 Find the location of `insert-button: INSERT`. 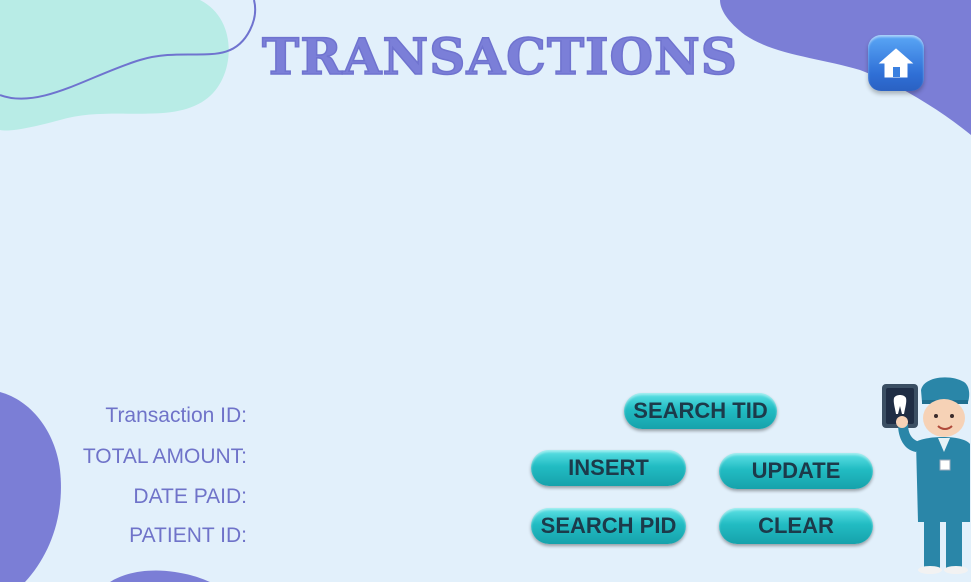

insert-button: INSERT is located at coordinates (608, 468).